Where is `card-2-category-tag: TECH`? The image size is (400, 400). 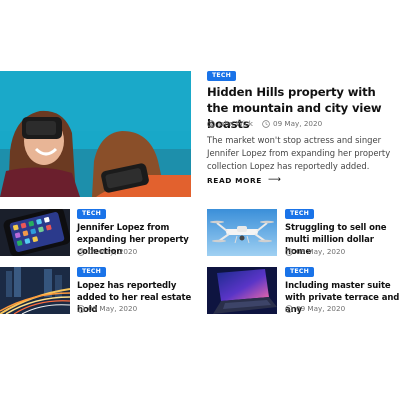 card-2-category-tag: TECH is located at coordinates (299, 214).